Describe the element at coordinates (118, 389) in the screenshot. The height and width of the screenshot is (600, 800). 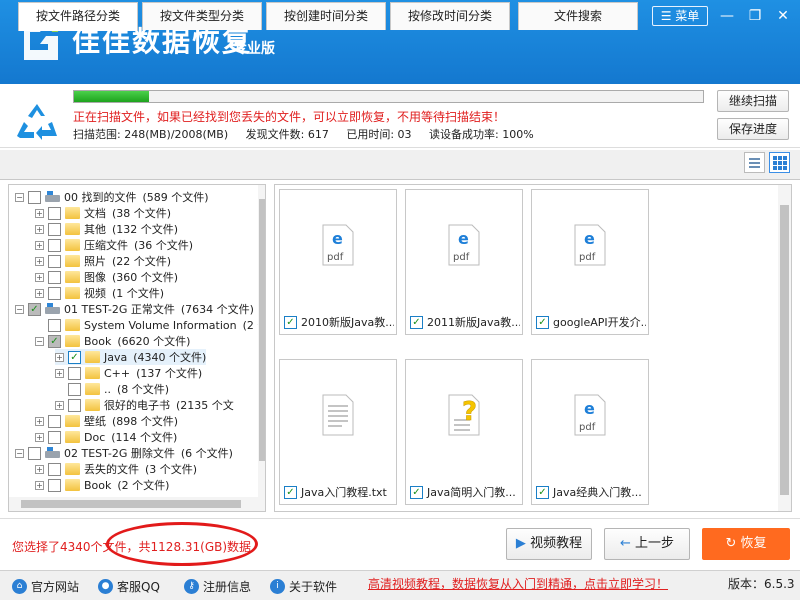
I see `tree-node-parent-dir: .. (8 个文件)` at that location.